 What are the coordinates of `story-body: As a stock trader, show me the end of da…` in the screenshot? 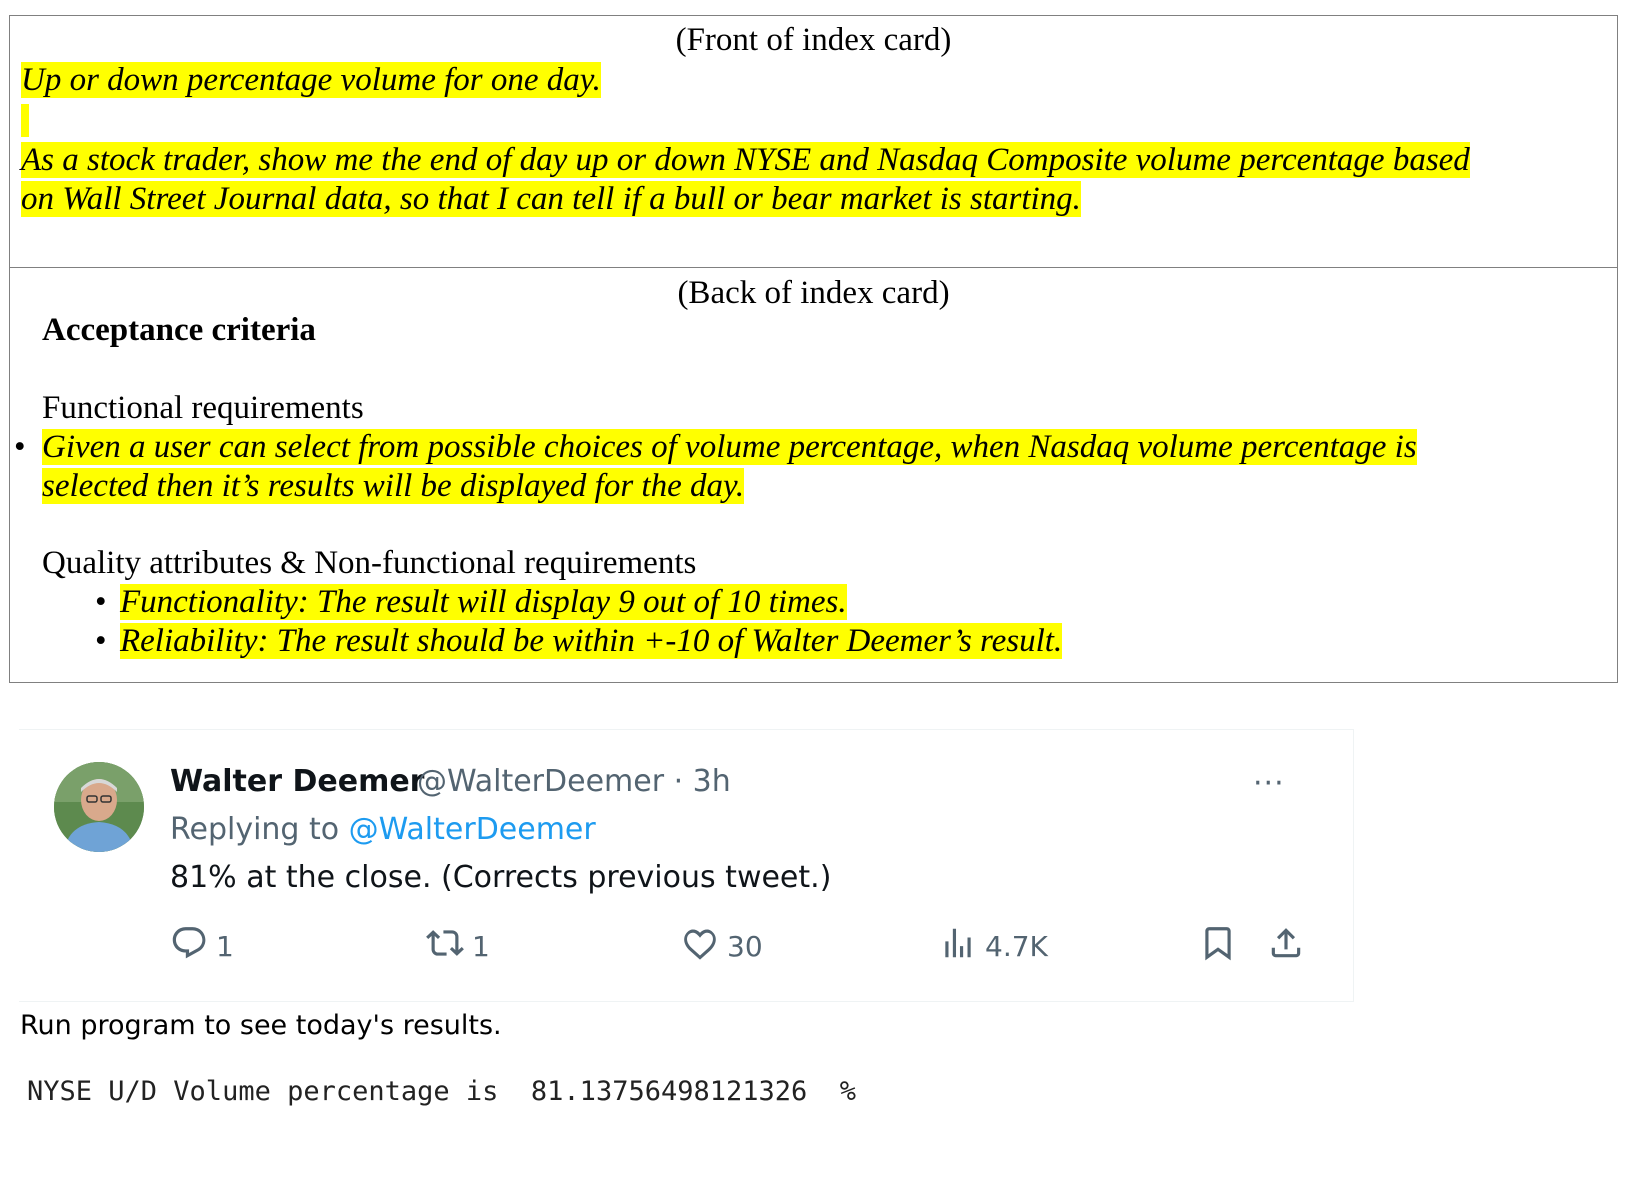 It's located at (816, 180).